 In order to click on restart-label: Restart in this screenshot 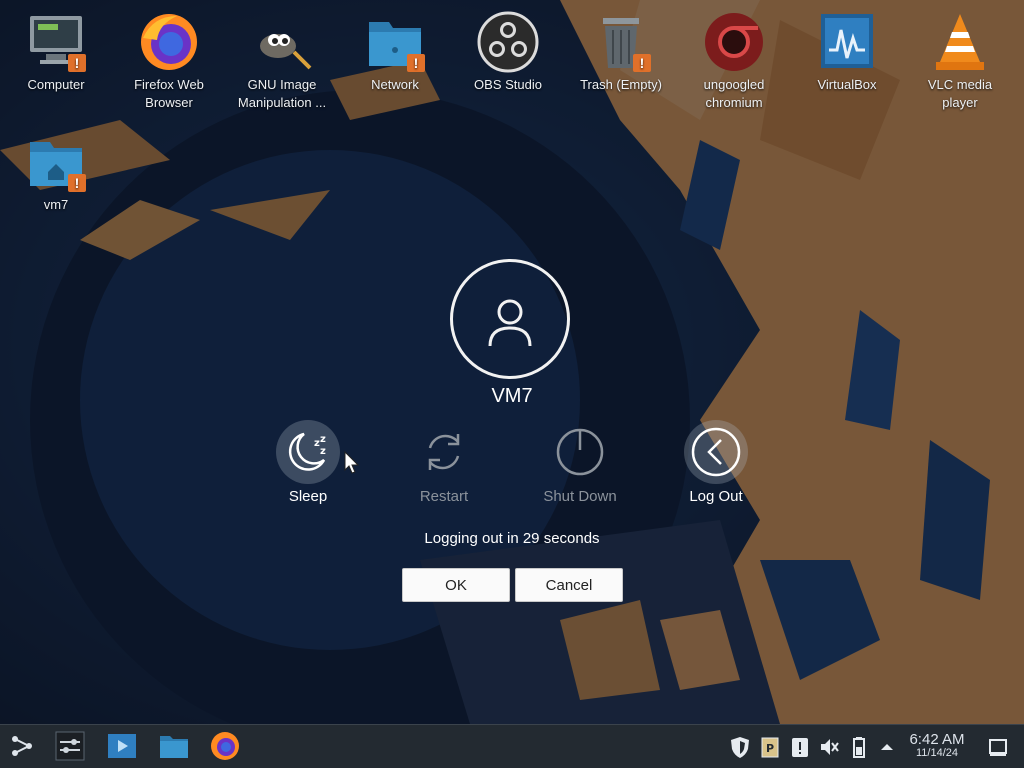, I will do `click(444, 496)`.